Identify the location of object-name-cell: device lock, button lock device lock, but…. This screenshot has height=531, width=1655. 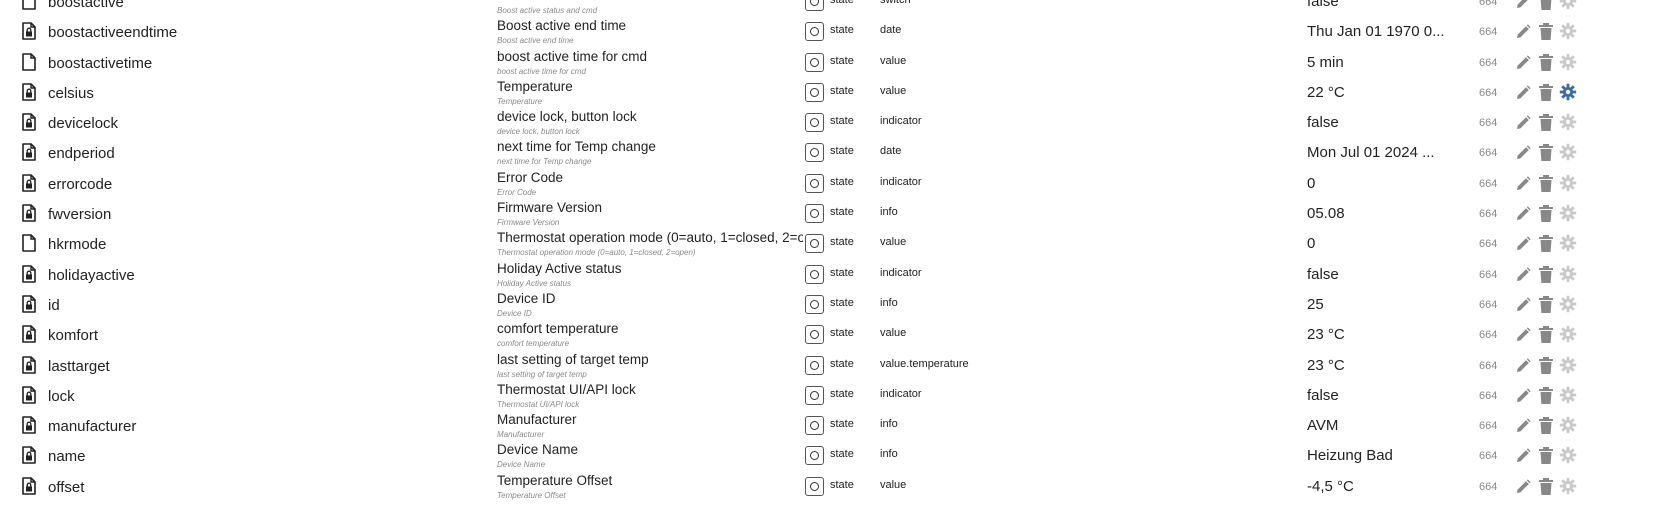
(650, 122).